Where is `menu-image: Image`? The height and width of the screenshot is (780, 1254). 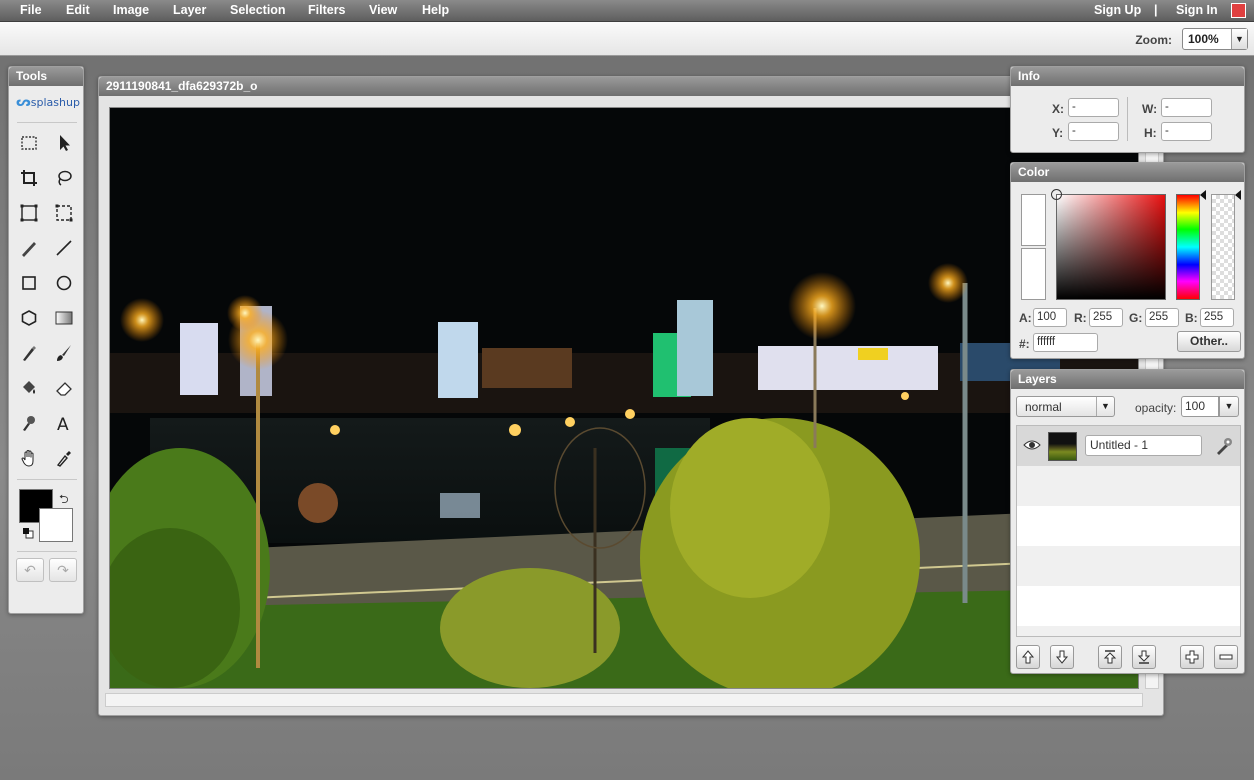 menu-image: Image is located at coordinates (131, 10).